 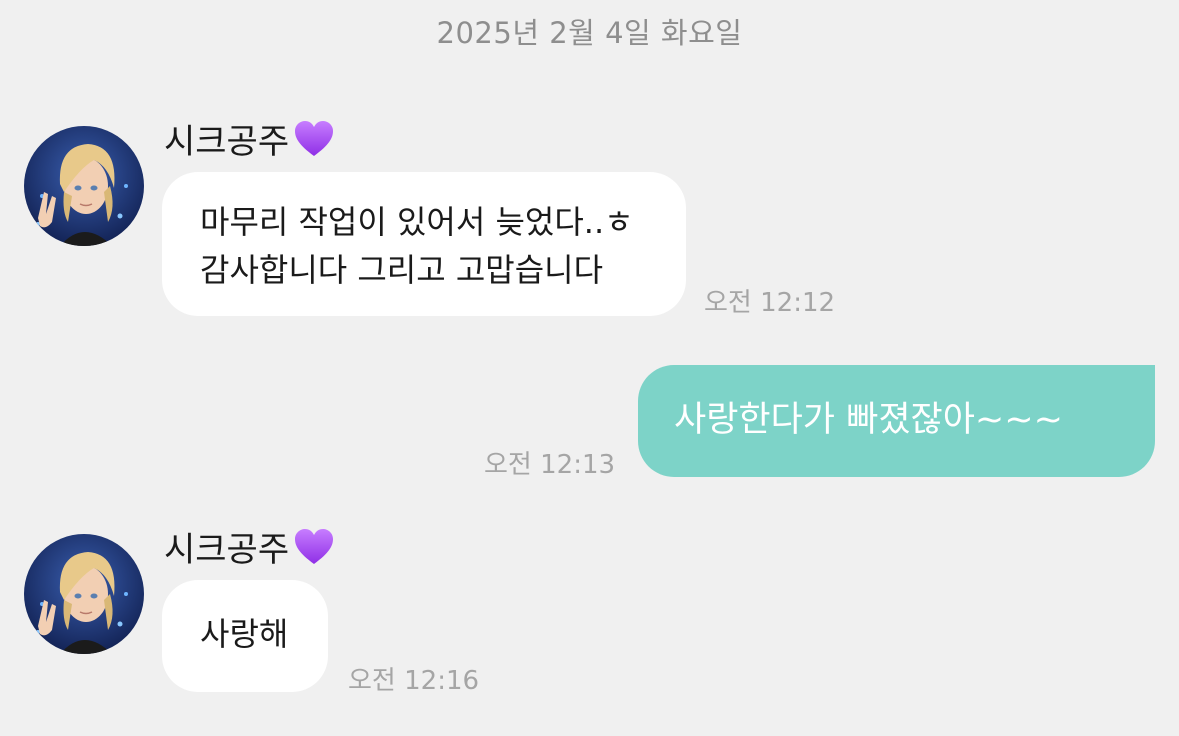 I want to click on message-text-line: 사랑해, so click(x=244, y=634).